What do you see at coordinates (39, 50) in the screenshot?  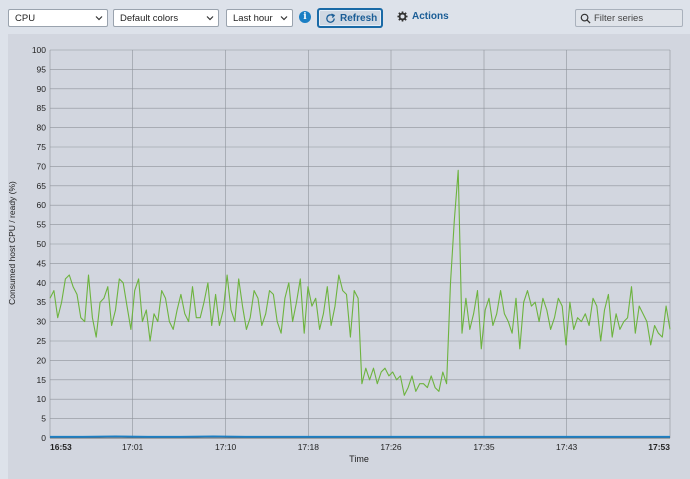 I see `y-tick-label: 100` at bounding box center [39, 50].